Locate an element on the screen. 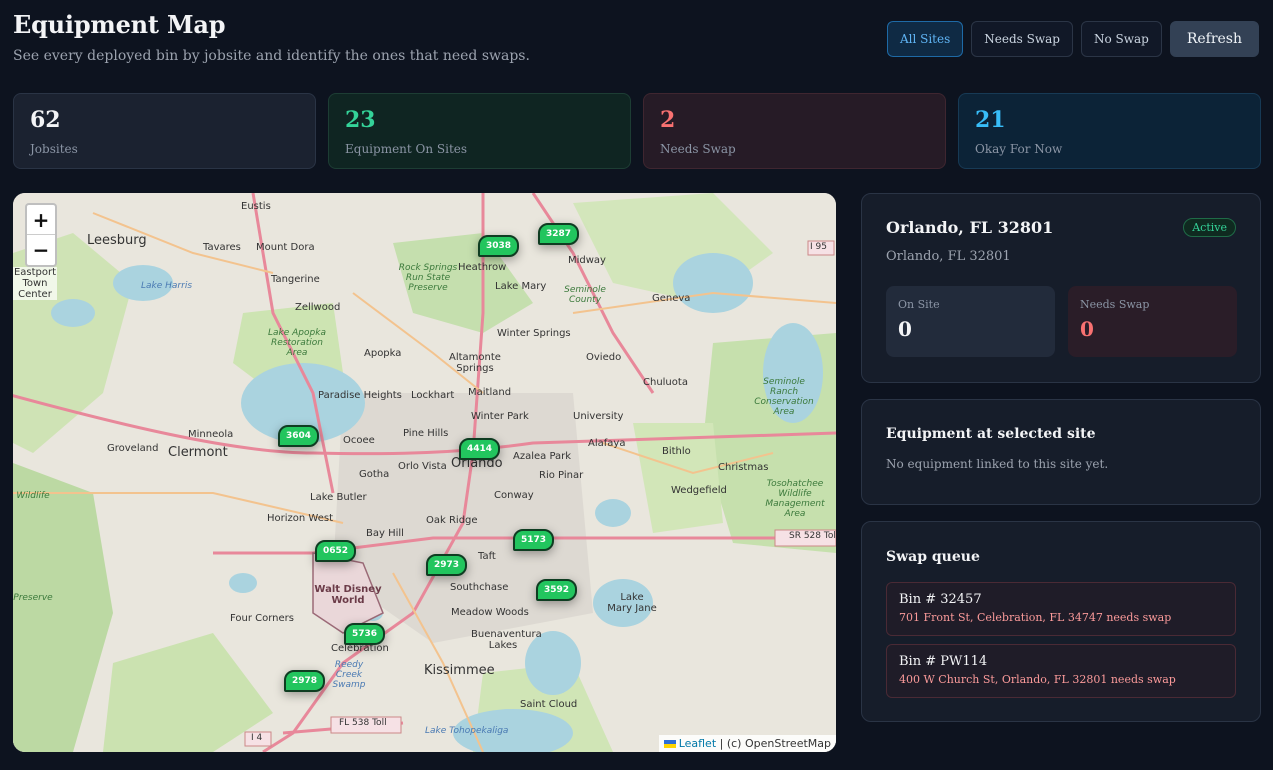 Image resolution: width=1273 pixels, height=770 pixels. map-label: Lake Mary Jane is located at coordinates (632, 603).